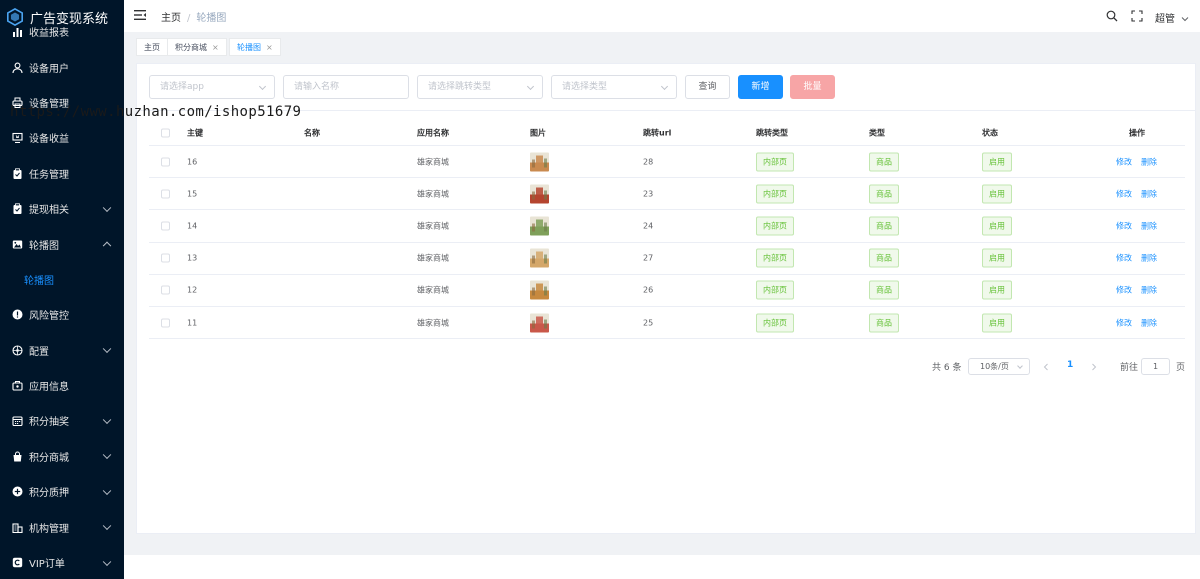 The image size is (1200, 579). Describe the element at coordinates (62, 456) in the screenshot. I see `sidebar-item-12: 积分商城` at that location.